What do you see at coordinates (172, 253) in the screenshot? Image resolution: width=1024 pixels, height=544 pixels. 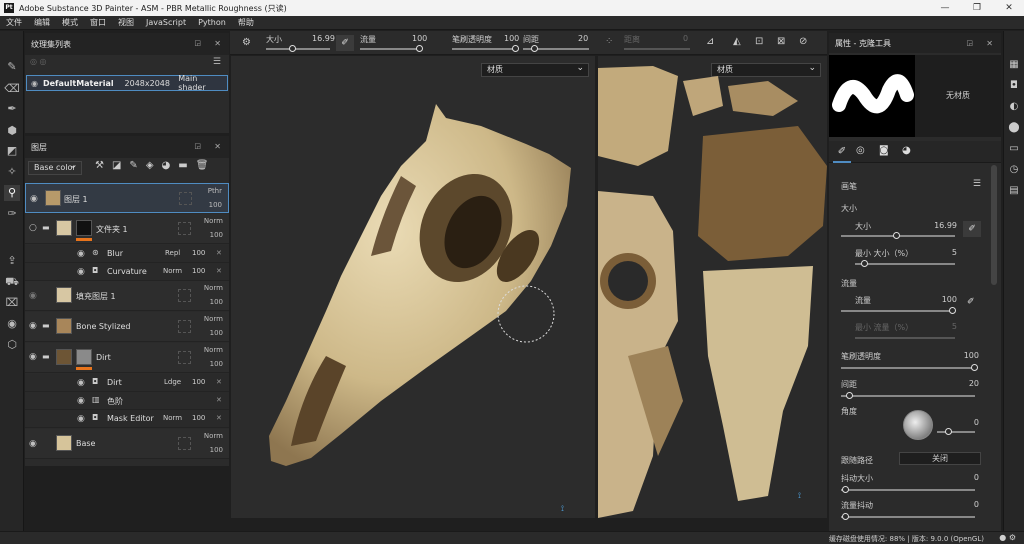 I see `blend-mode: Repl` at bounding box center [172, 253].